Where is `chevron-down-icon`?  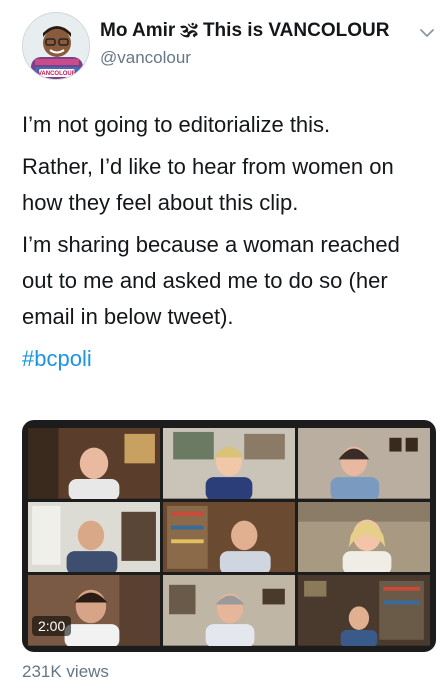
chevron-down-icon is located at coordinates (427, 33).